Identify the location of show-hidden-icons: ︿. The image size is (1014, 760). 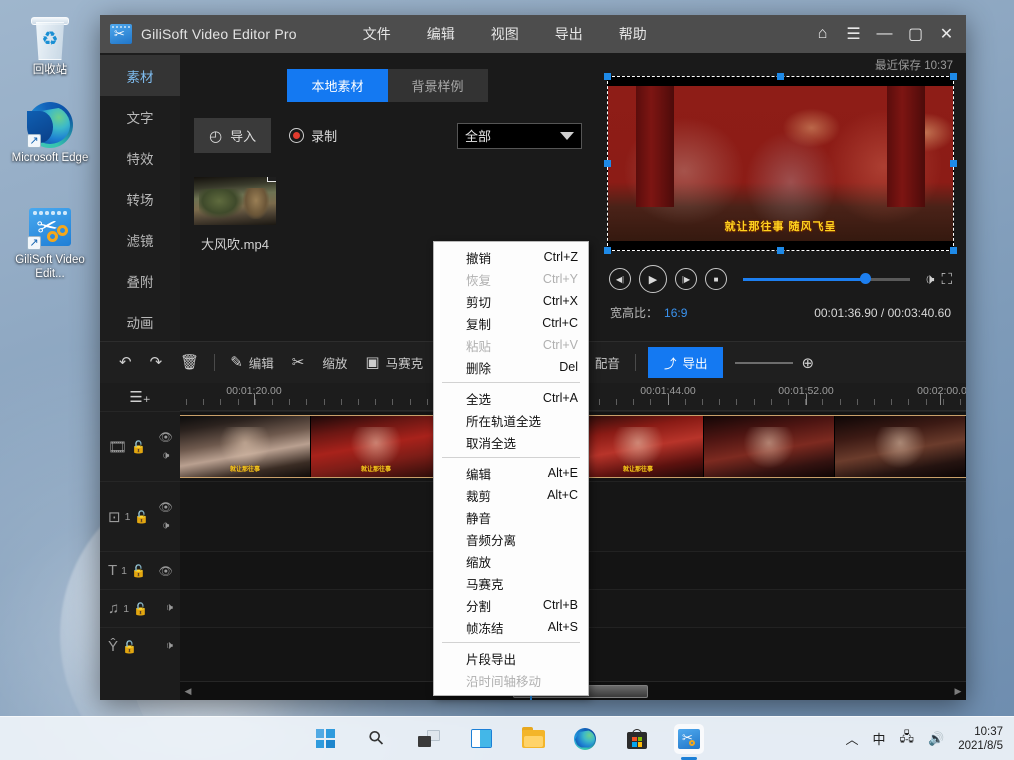
(852, 738).